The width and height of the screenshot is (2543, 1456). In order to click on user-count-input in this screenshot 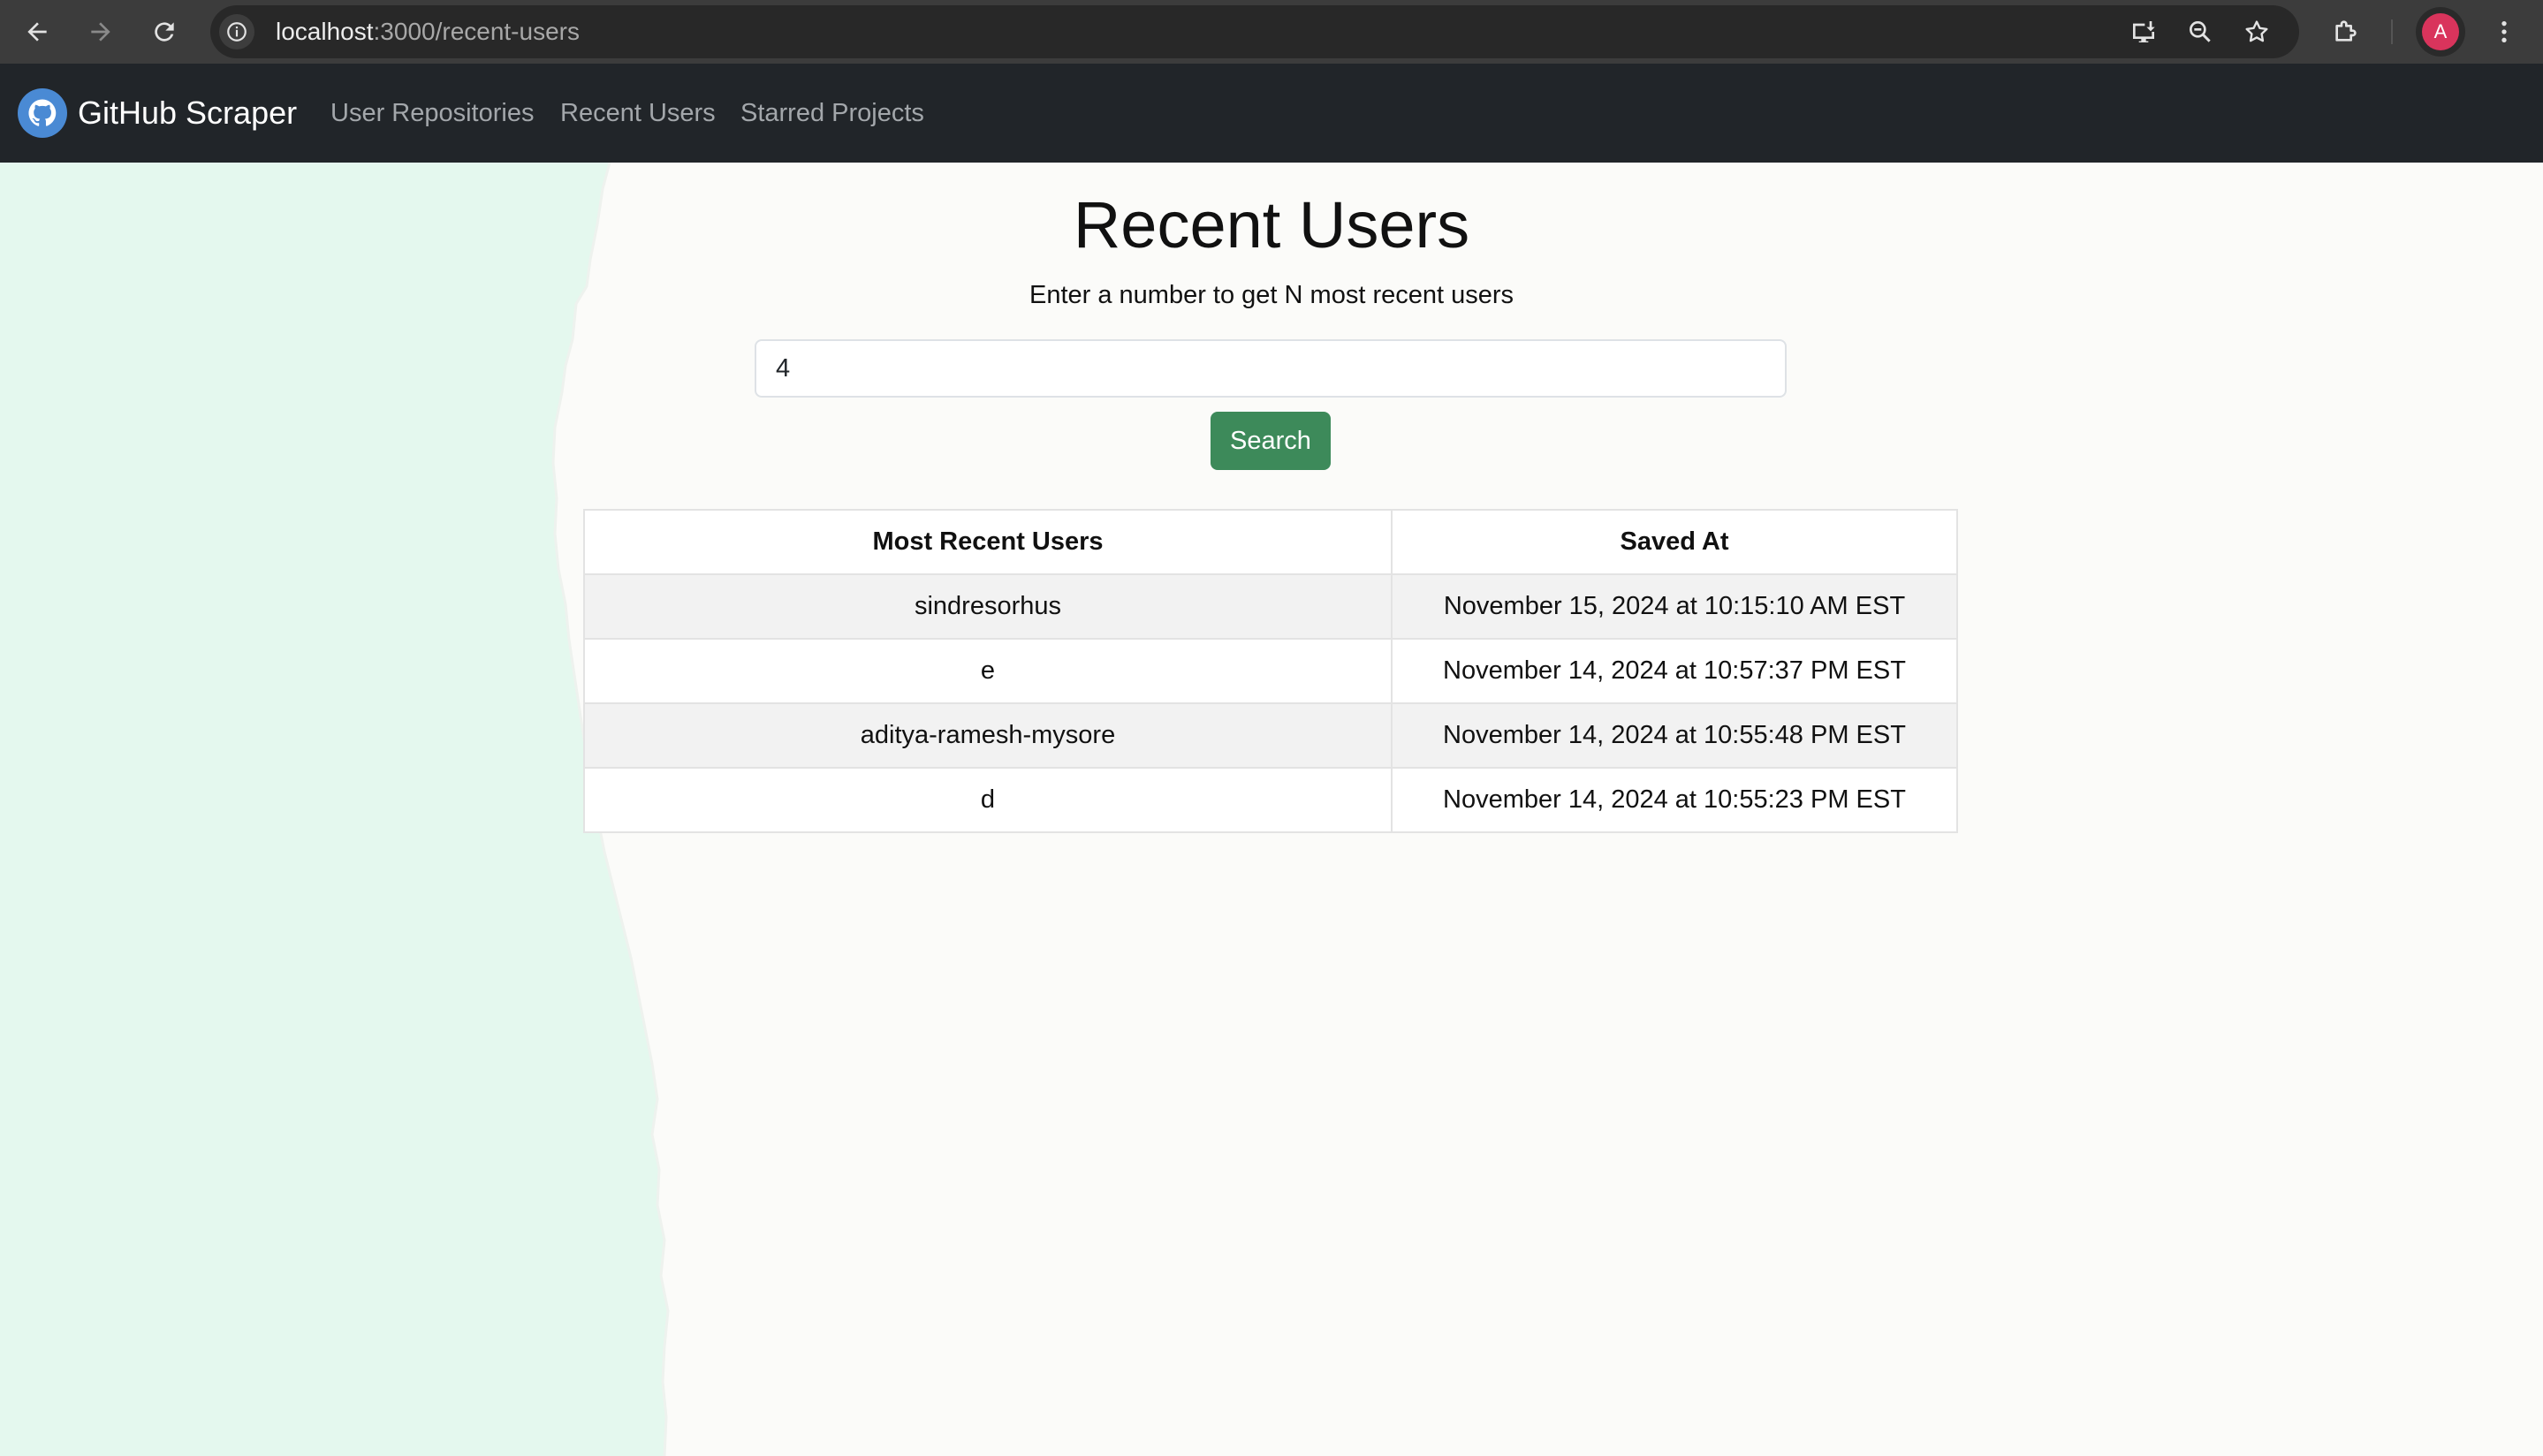, I will do `click(1271, 368)`.